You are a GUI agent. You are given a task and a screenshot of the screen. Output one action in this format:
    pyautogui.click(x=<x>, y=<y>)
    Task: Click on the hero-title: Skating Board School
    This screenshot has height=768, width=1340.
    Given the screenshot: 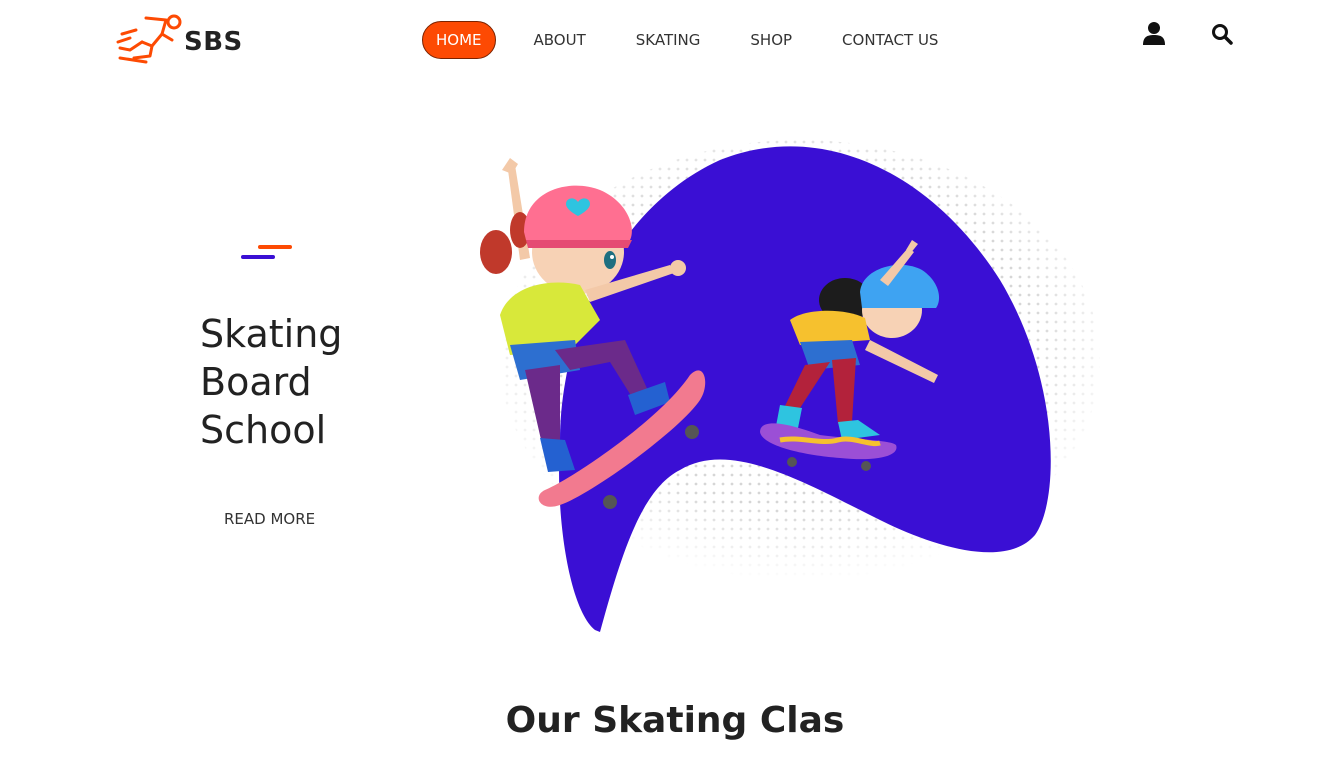 What is the action you would take?
    pyautogui.click(x=271, y=382)
    